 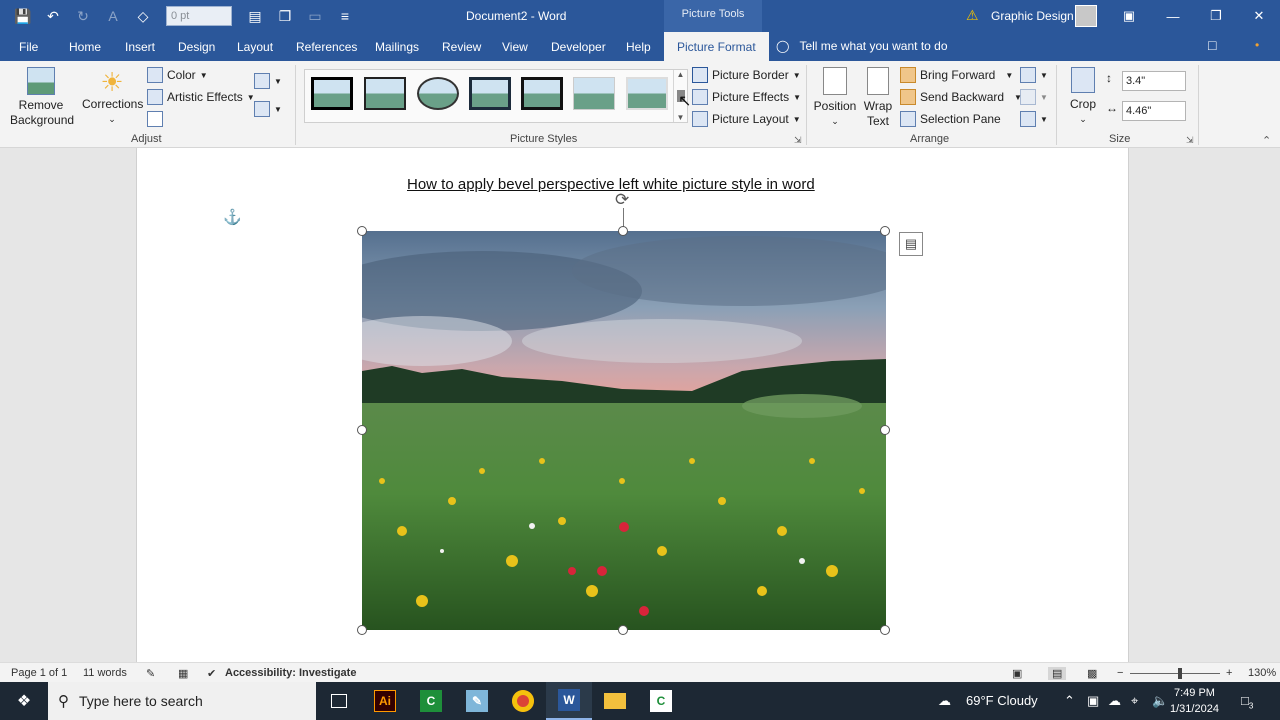 What do you see at coordinates (201, 97) in the screenshot?
I see `artistic-effects-button: Artistic Effects ▼` at bounding box center [201, 97].